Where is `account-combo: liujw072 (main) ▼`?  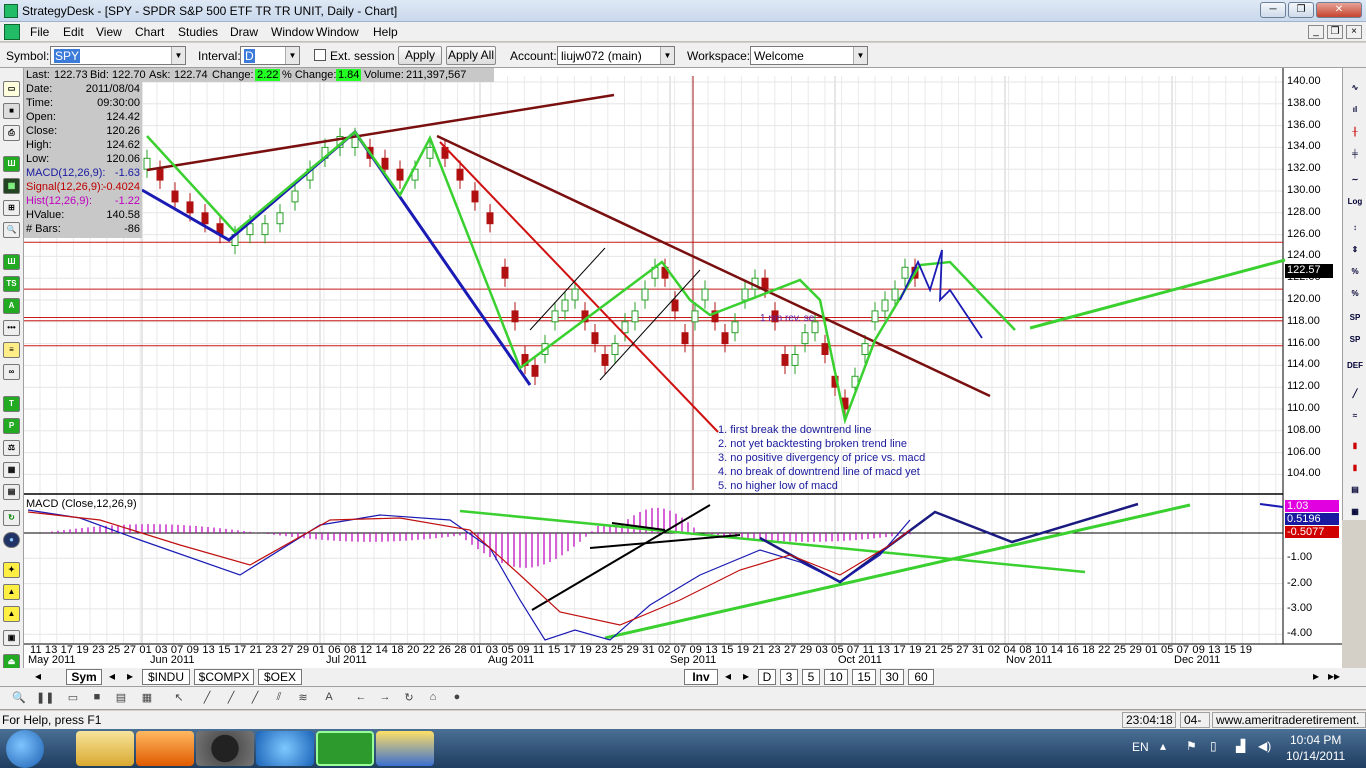 account-combo: liujw072 (main) ▼ is located at coordinates (616, 55).